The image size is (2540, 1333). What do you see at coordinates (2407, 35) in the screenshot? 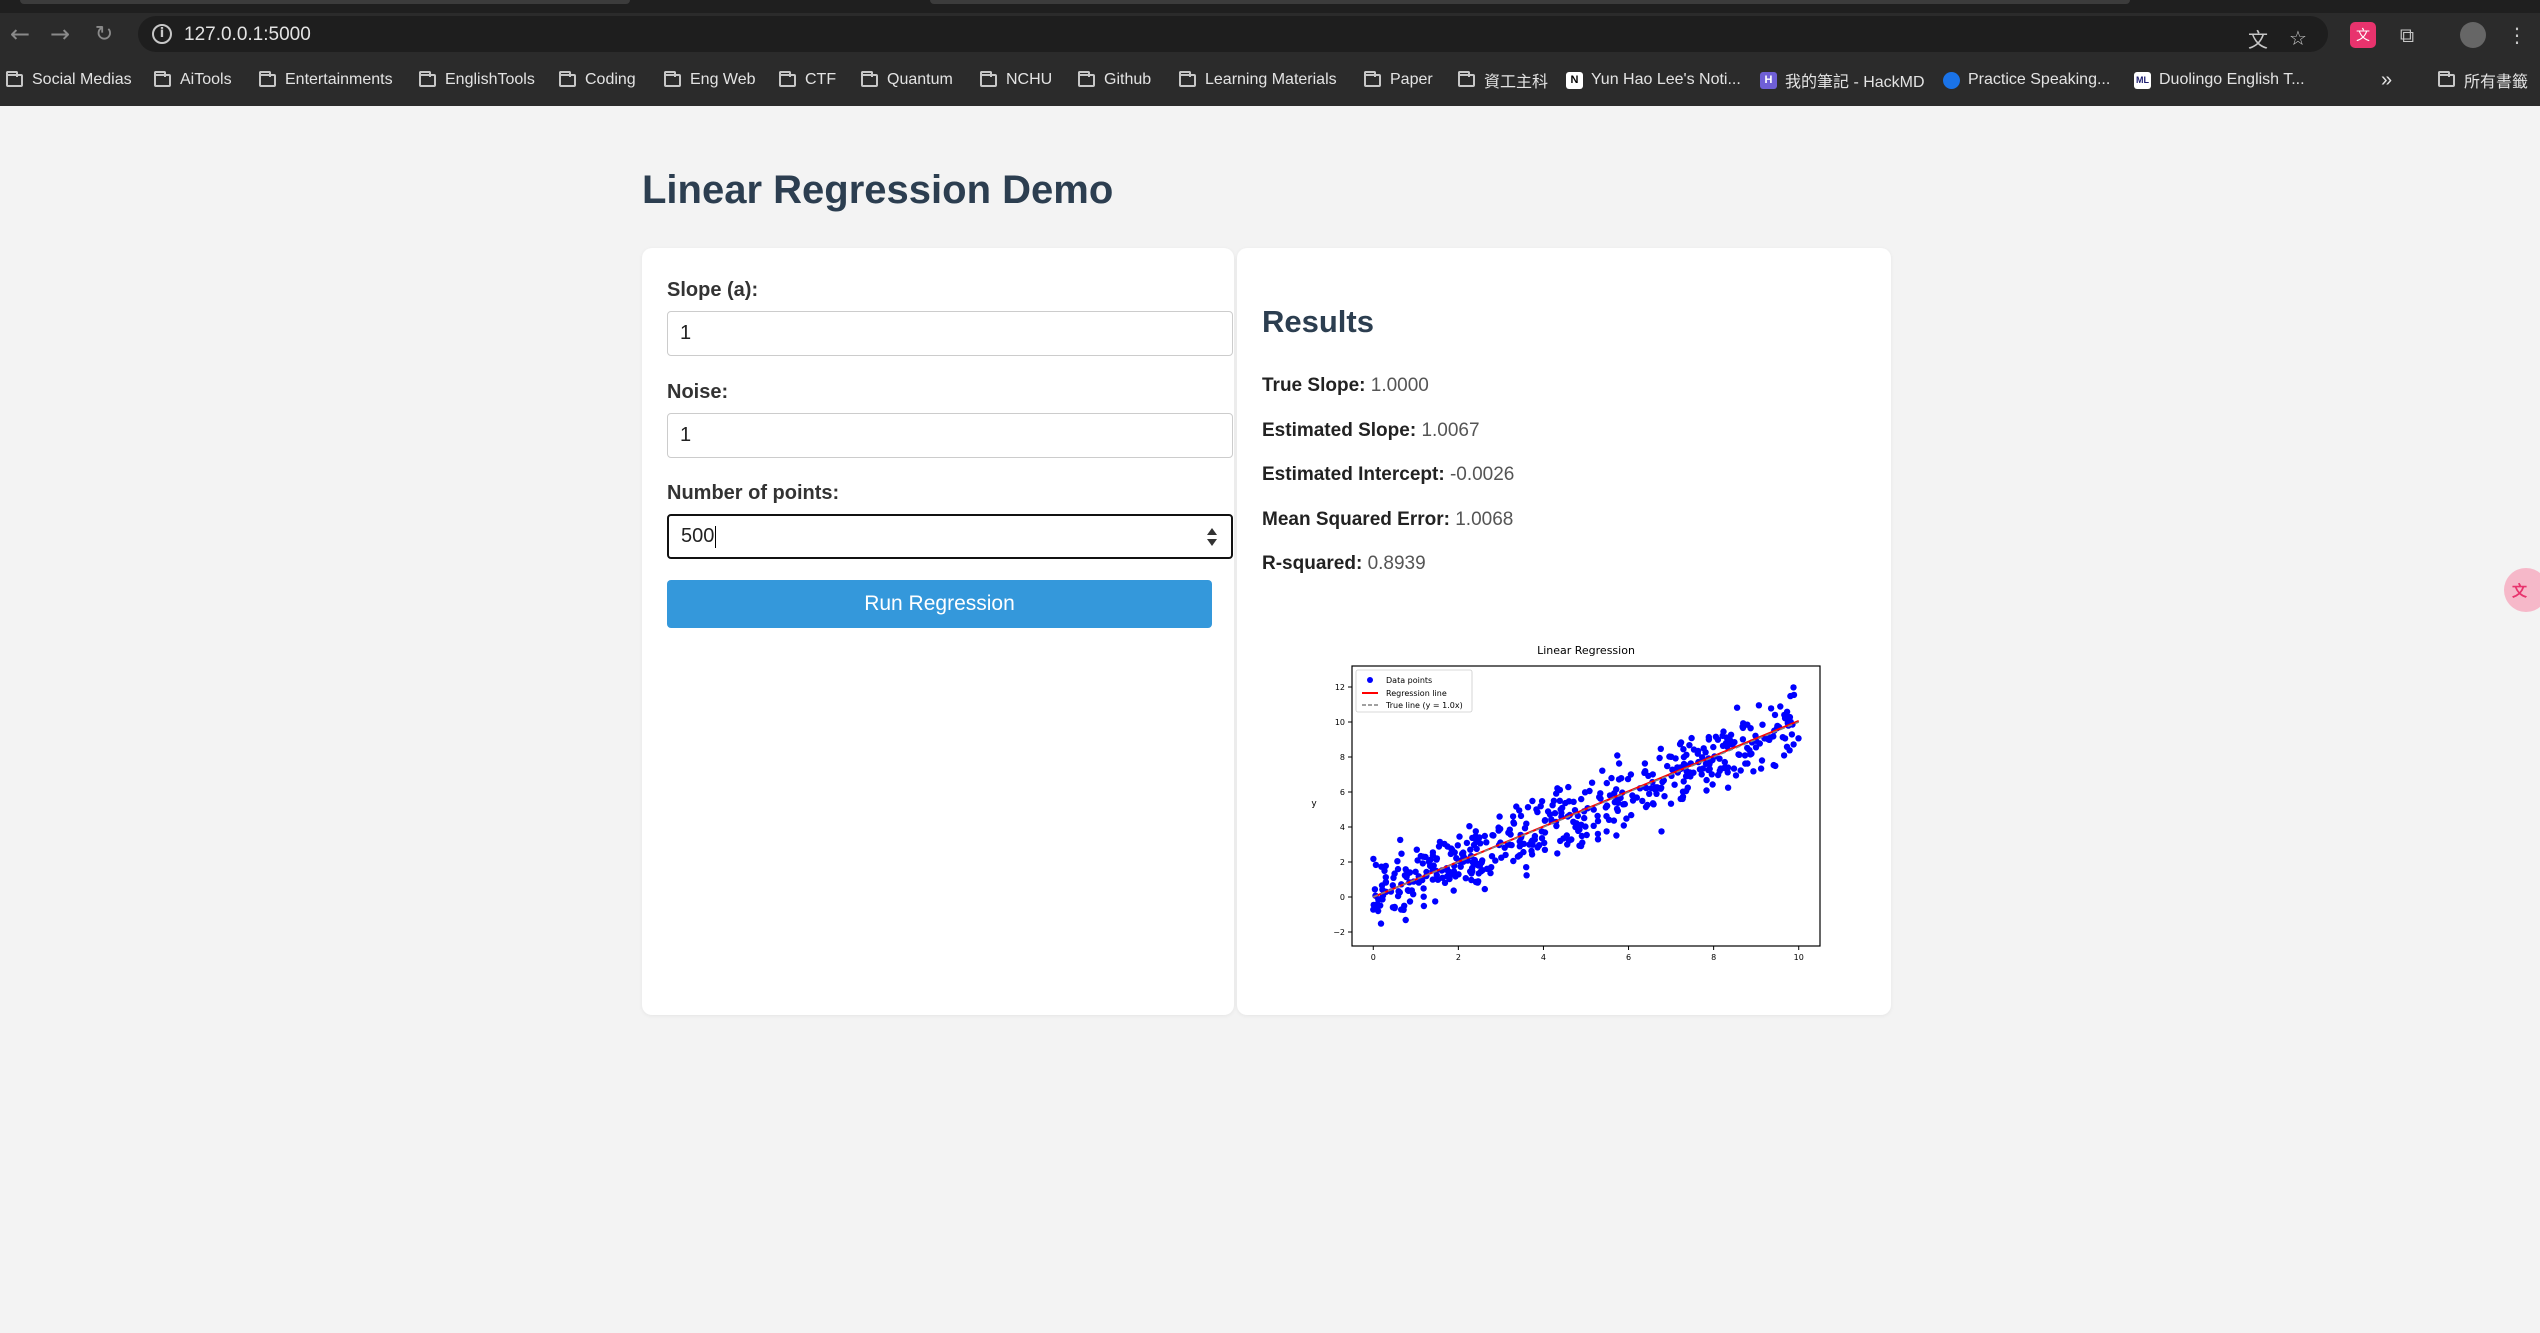
I see `extensions-puzzle-icon: ⧉` at bounding box center [2407, 35].